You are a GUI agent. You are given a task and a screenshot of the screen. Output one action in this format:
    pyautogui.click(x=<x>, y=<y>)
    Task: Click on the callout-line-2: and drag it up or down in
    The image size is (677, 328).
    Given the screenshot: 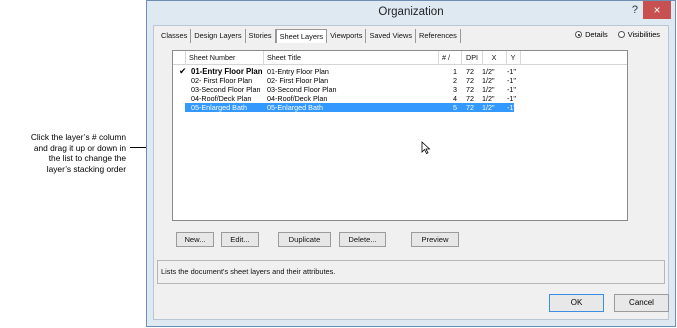 What is the action you would take?
    pyautogui.click(x=79, y=147)
    